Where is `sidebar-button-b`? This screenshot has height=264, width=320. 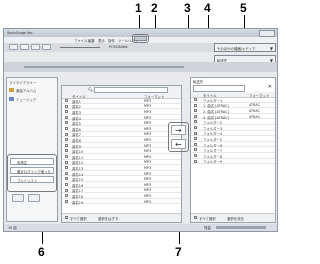 sidebar-button-b is located at coordinates (34, 198).